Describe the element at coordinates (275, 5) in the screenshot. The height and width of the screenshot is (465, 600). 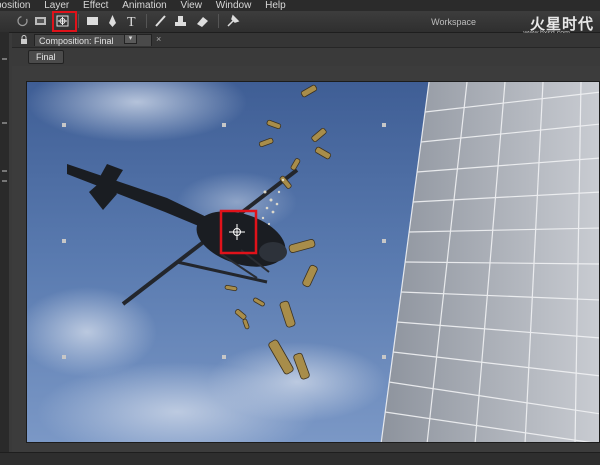
I see `menu-help: Help` at that location.